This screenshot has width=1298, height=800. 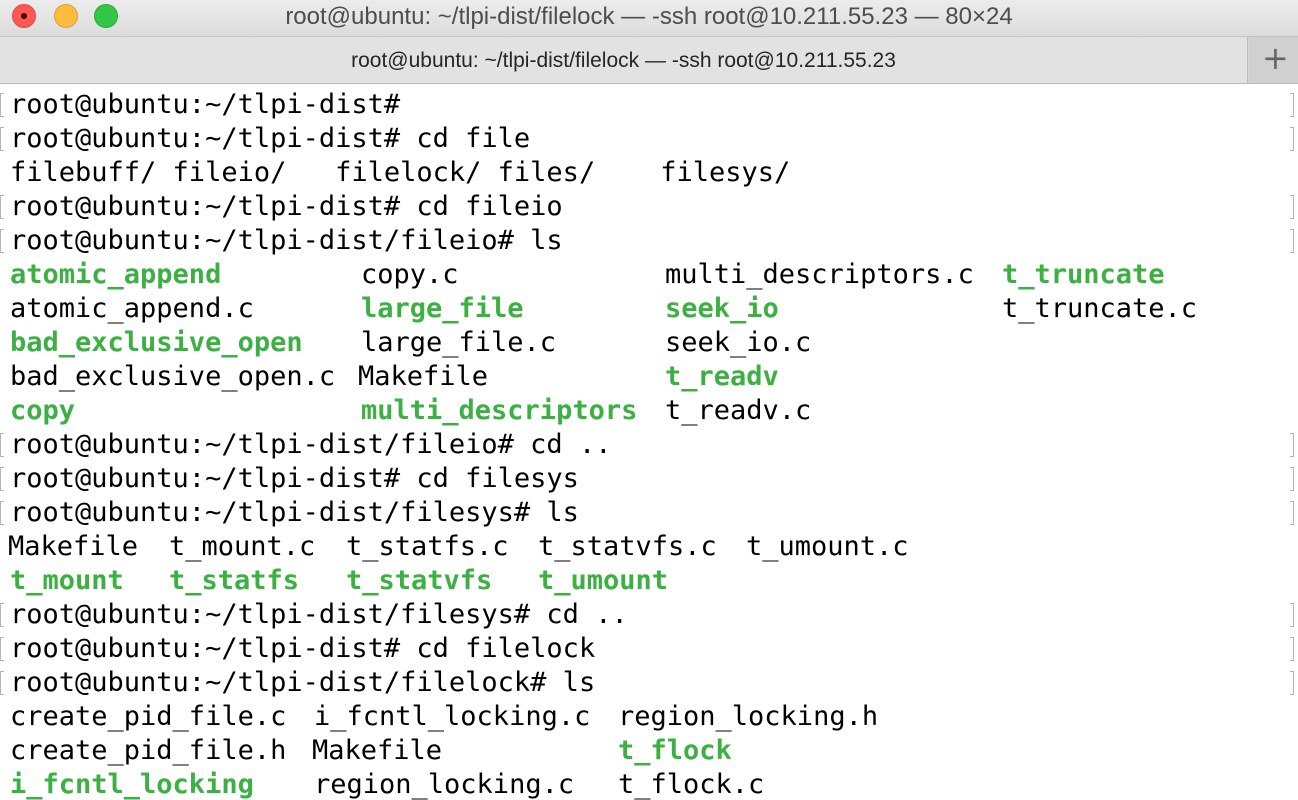 I want to click on prompt-text: root@ubuntu:~/tlpi-dist/filelock# ls, so click(x=303, y=682).